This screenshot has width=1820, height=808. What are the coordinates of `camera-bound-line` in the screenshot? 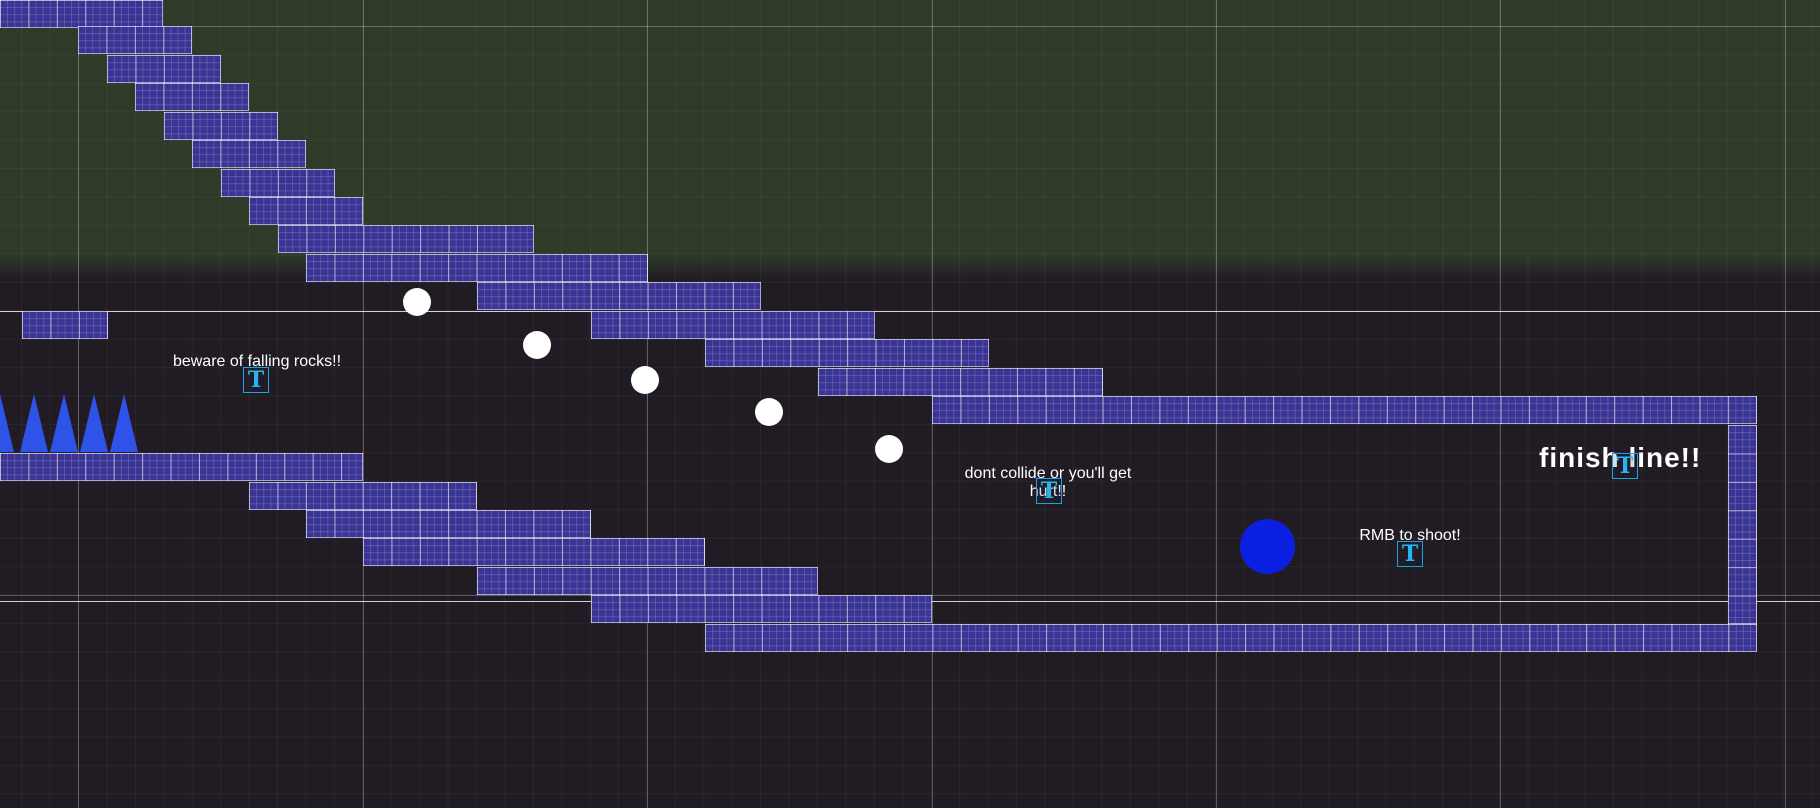 It's located at (910, 311).